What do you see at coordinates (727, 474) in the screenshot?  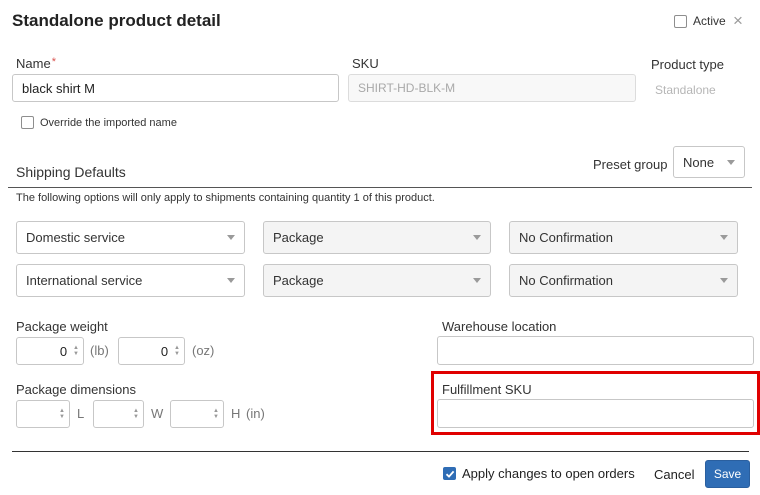 I see `save-button: Save` at bounding box center [727, 474].